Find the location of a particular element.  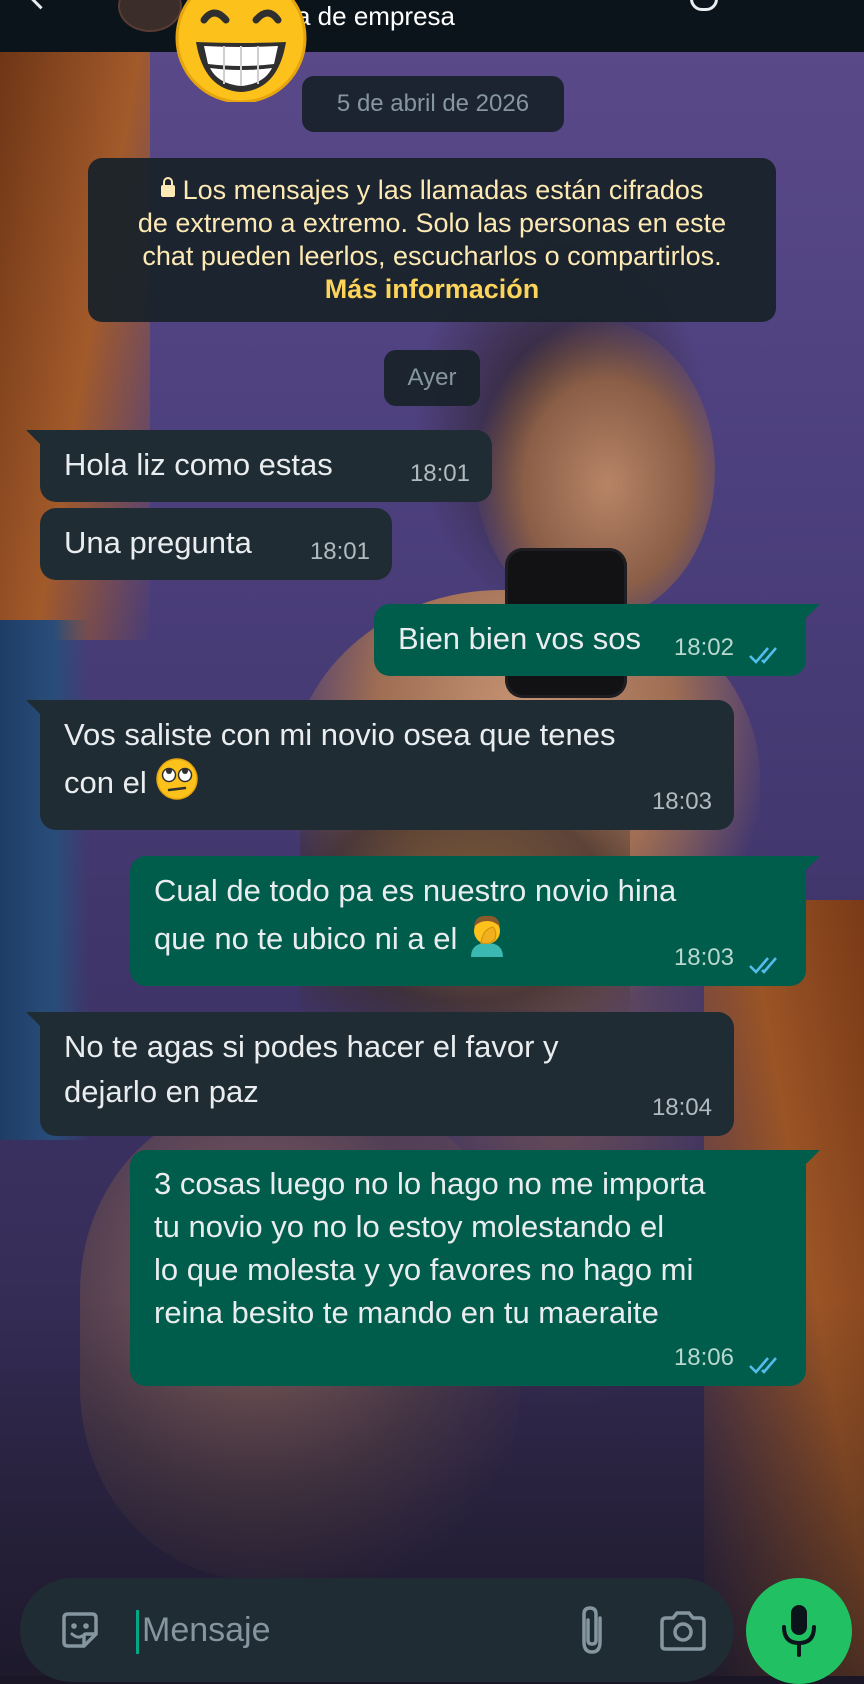

contact-avatar is located at coordinates (150, 16).